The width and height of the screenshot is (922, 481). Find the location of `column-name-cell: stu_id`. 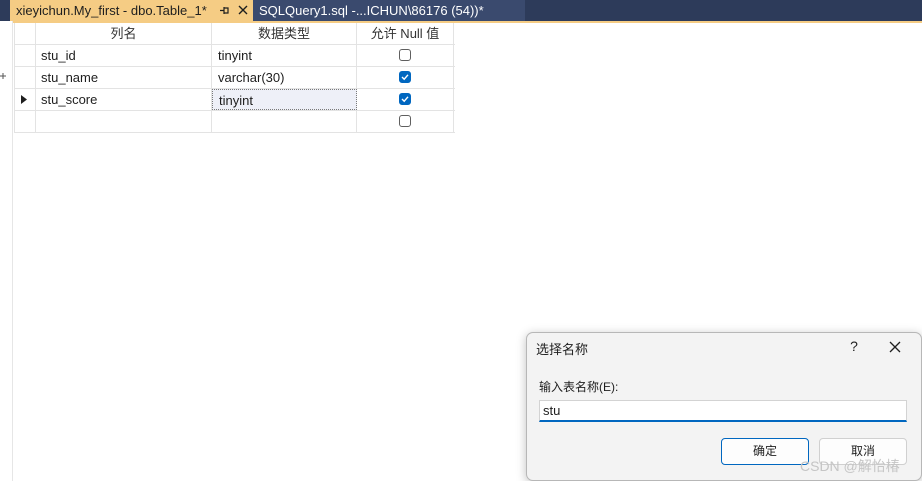

column-name-cell: stu_id is located at coordinates (124, 55).